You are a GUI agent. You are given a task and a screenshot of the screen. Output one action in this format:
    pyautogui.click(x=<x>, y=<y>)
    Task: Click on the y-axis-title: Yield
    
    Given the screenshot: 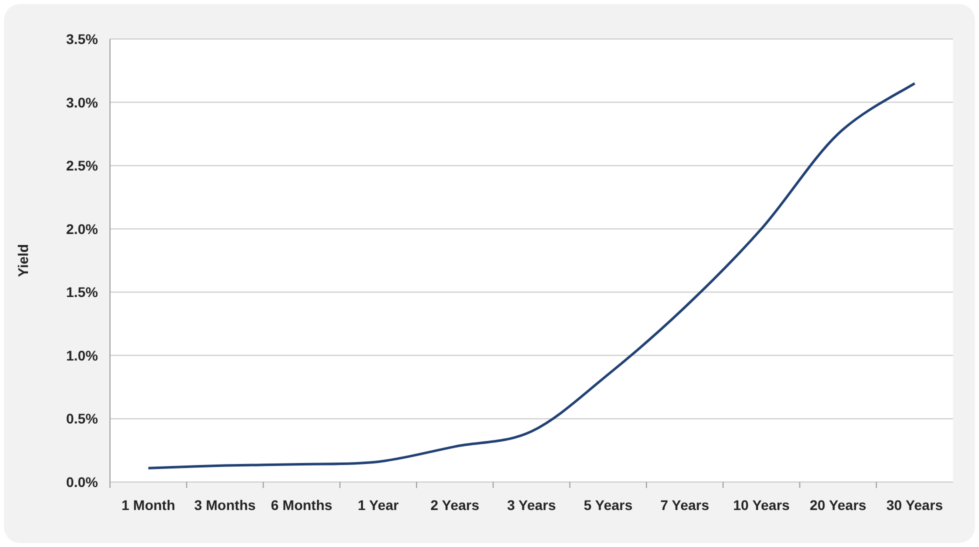 What is the action you would take?
    pyautogui.click(x=23, y=260)
    